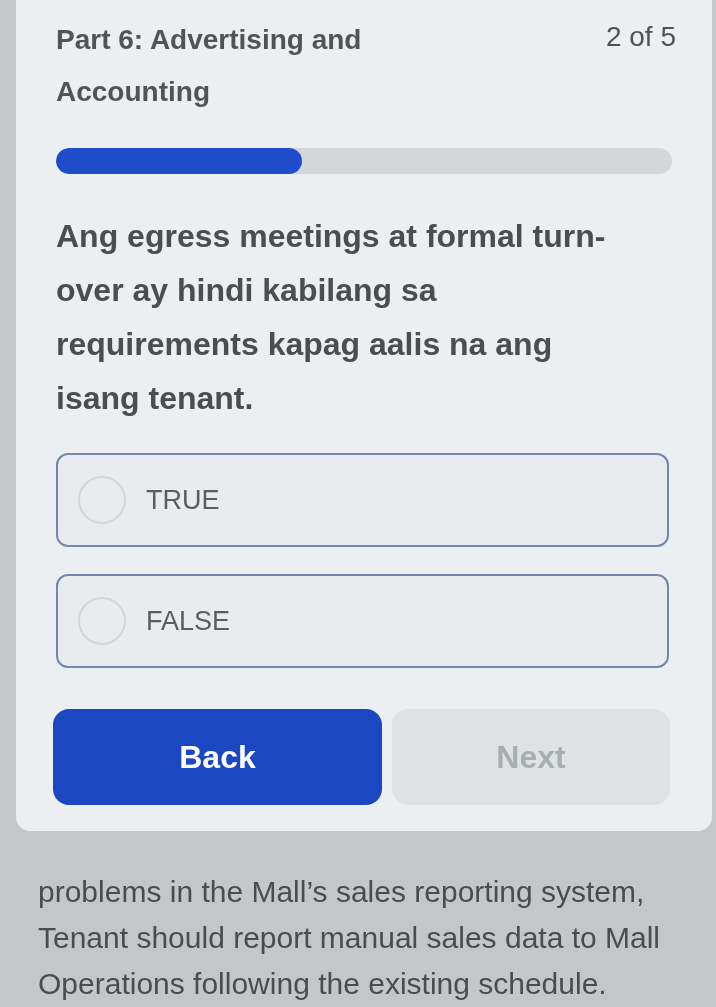  Describe the element at coordinates (217, 757) in the screenshot. I see `back-button: Back` at that location.